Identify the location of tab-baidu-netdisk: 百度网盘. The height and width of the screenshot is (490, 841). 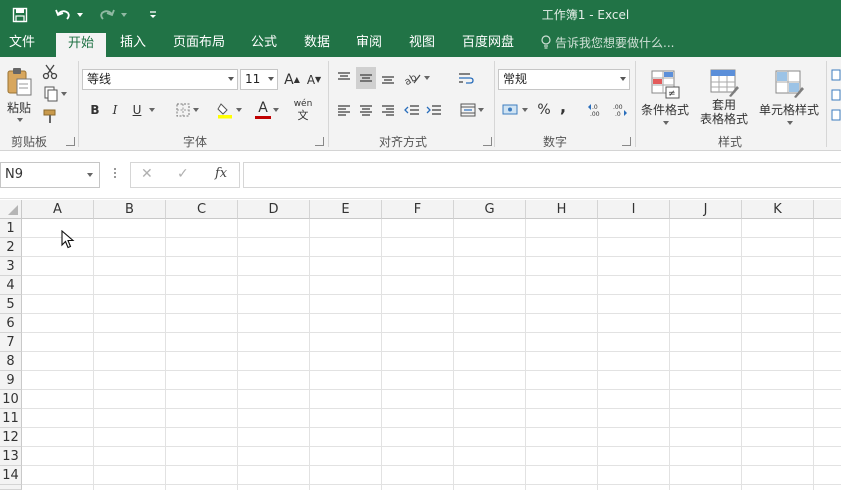
(488, 43).